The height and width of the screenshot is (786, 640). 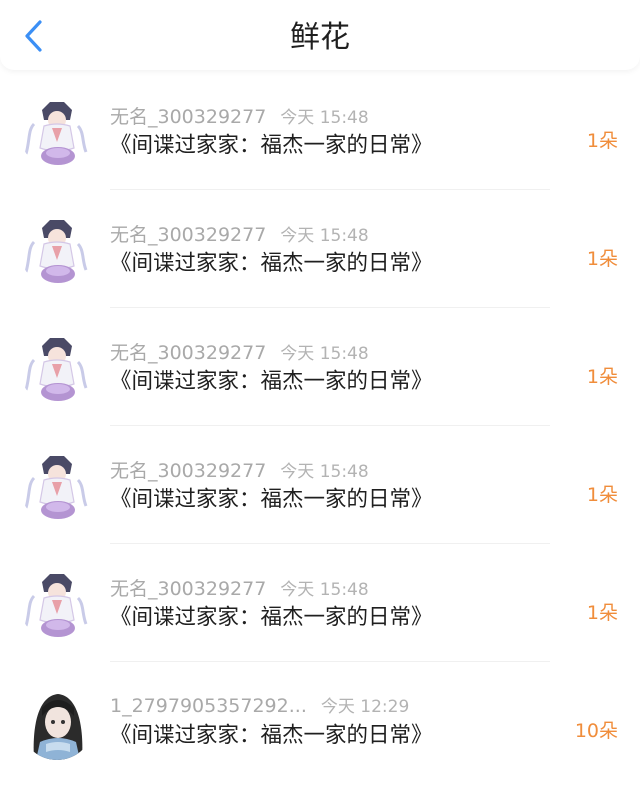 I want to click on row-meta: 1_2797905357292... 今天 12:29, so click(x=259, y=706).